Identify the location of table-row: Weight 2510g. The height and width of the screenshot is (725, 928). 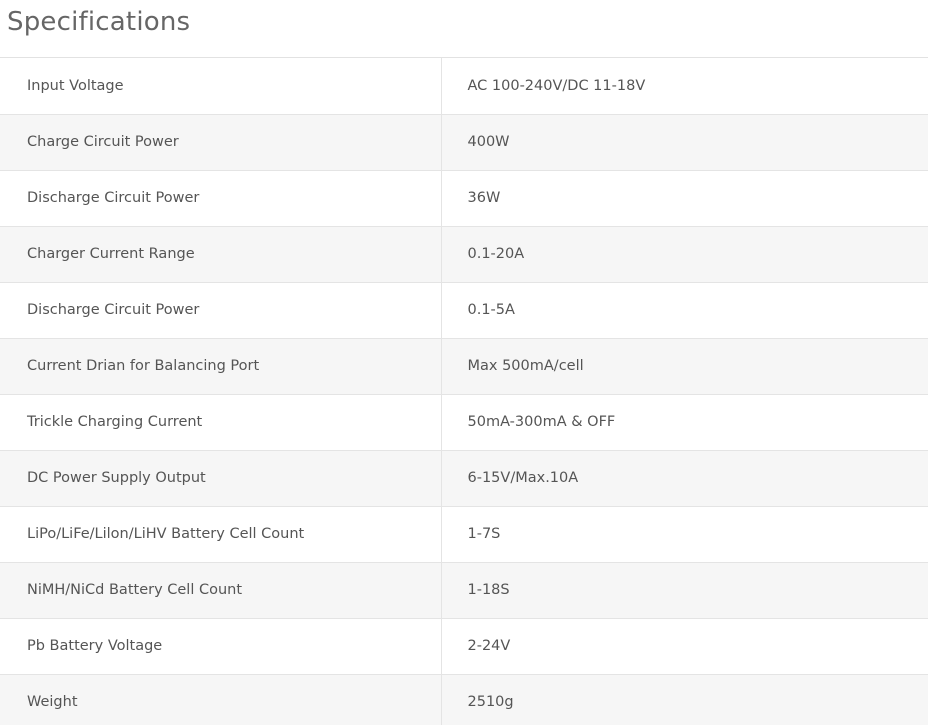
(464, 699).